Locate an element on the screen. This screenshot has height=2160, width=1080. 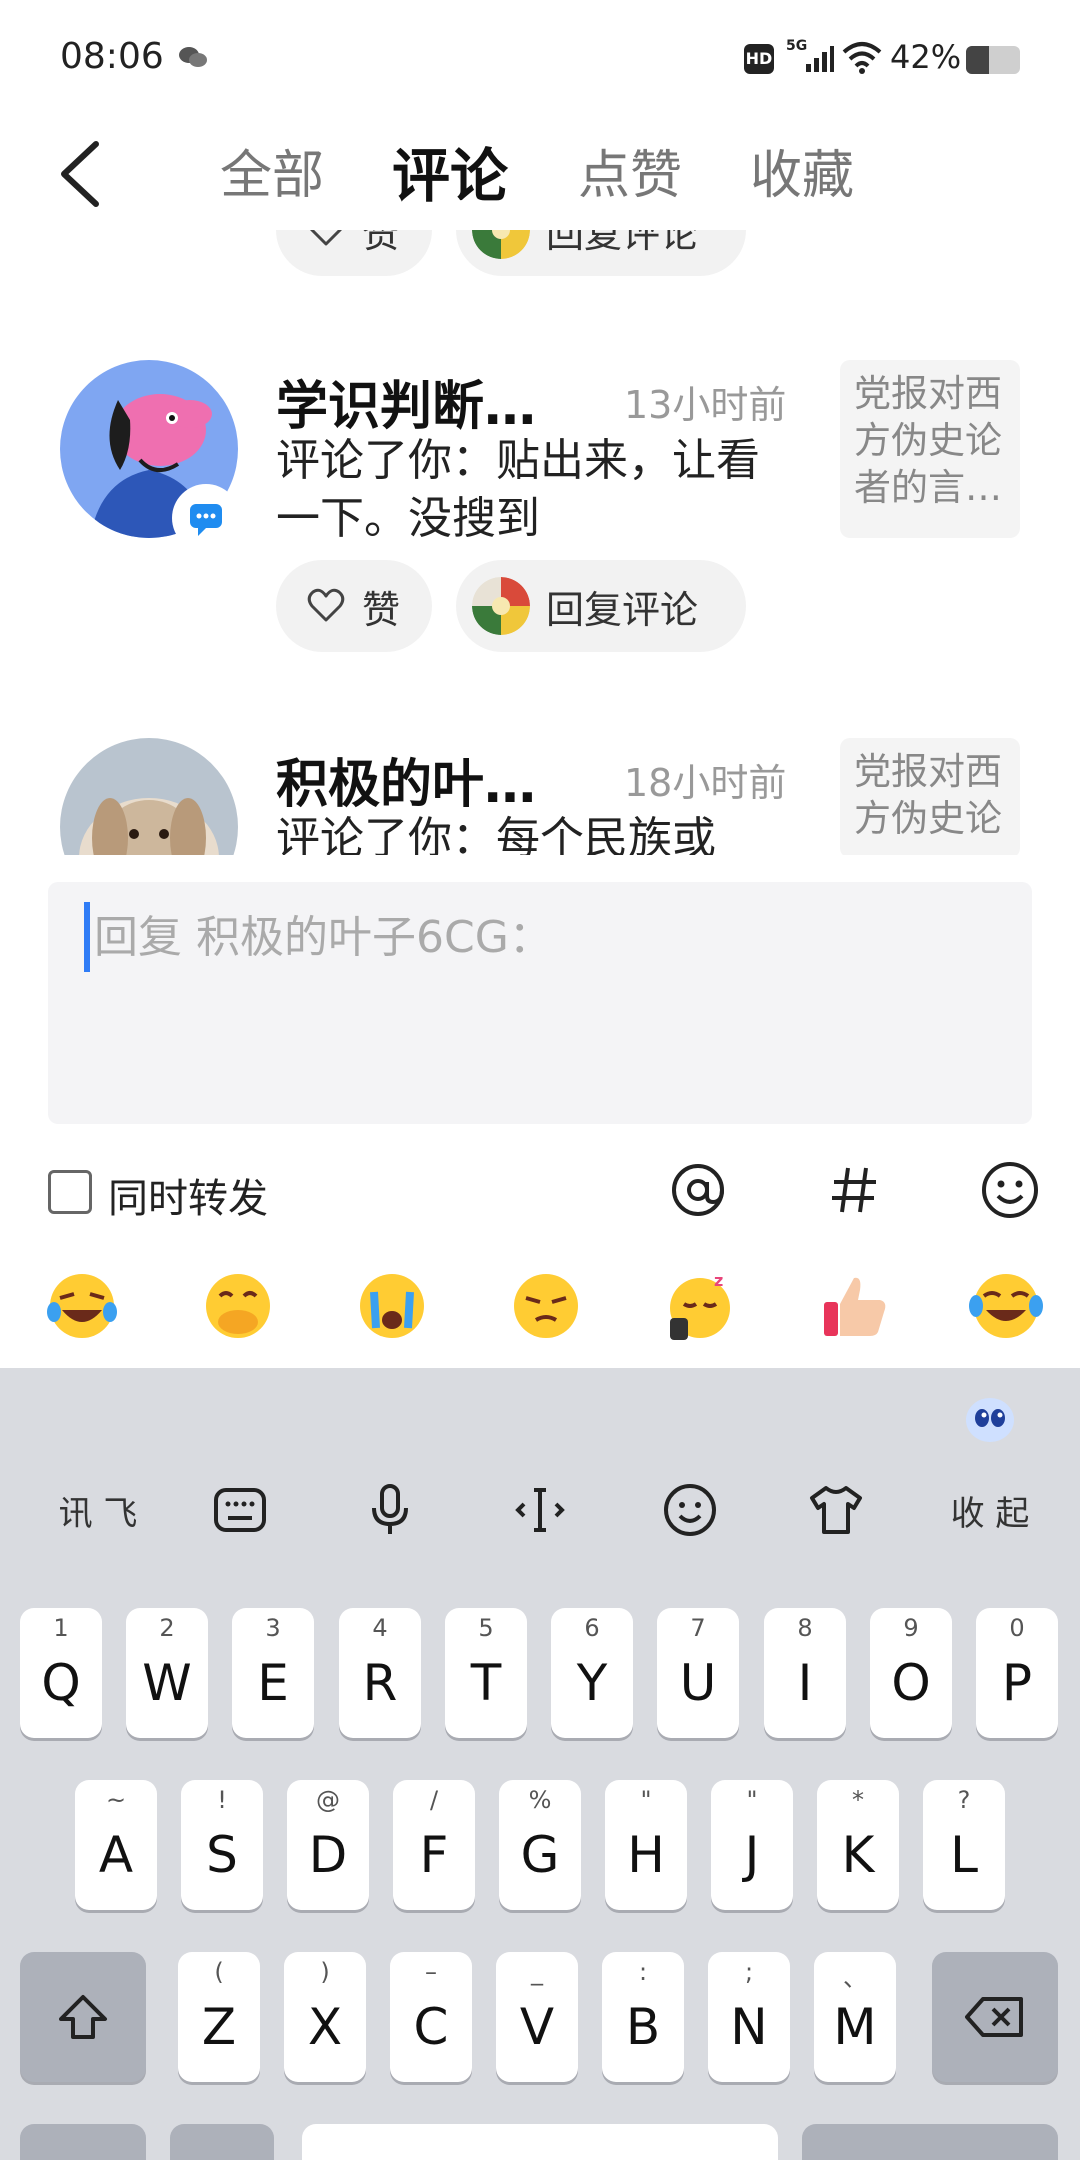
key-p: 0P is located at coordinates (1017, 1673).